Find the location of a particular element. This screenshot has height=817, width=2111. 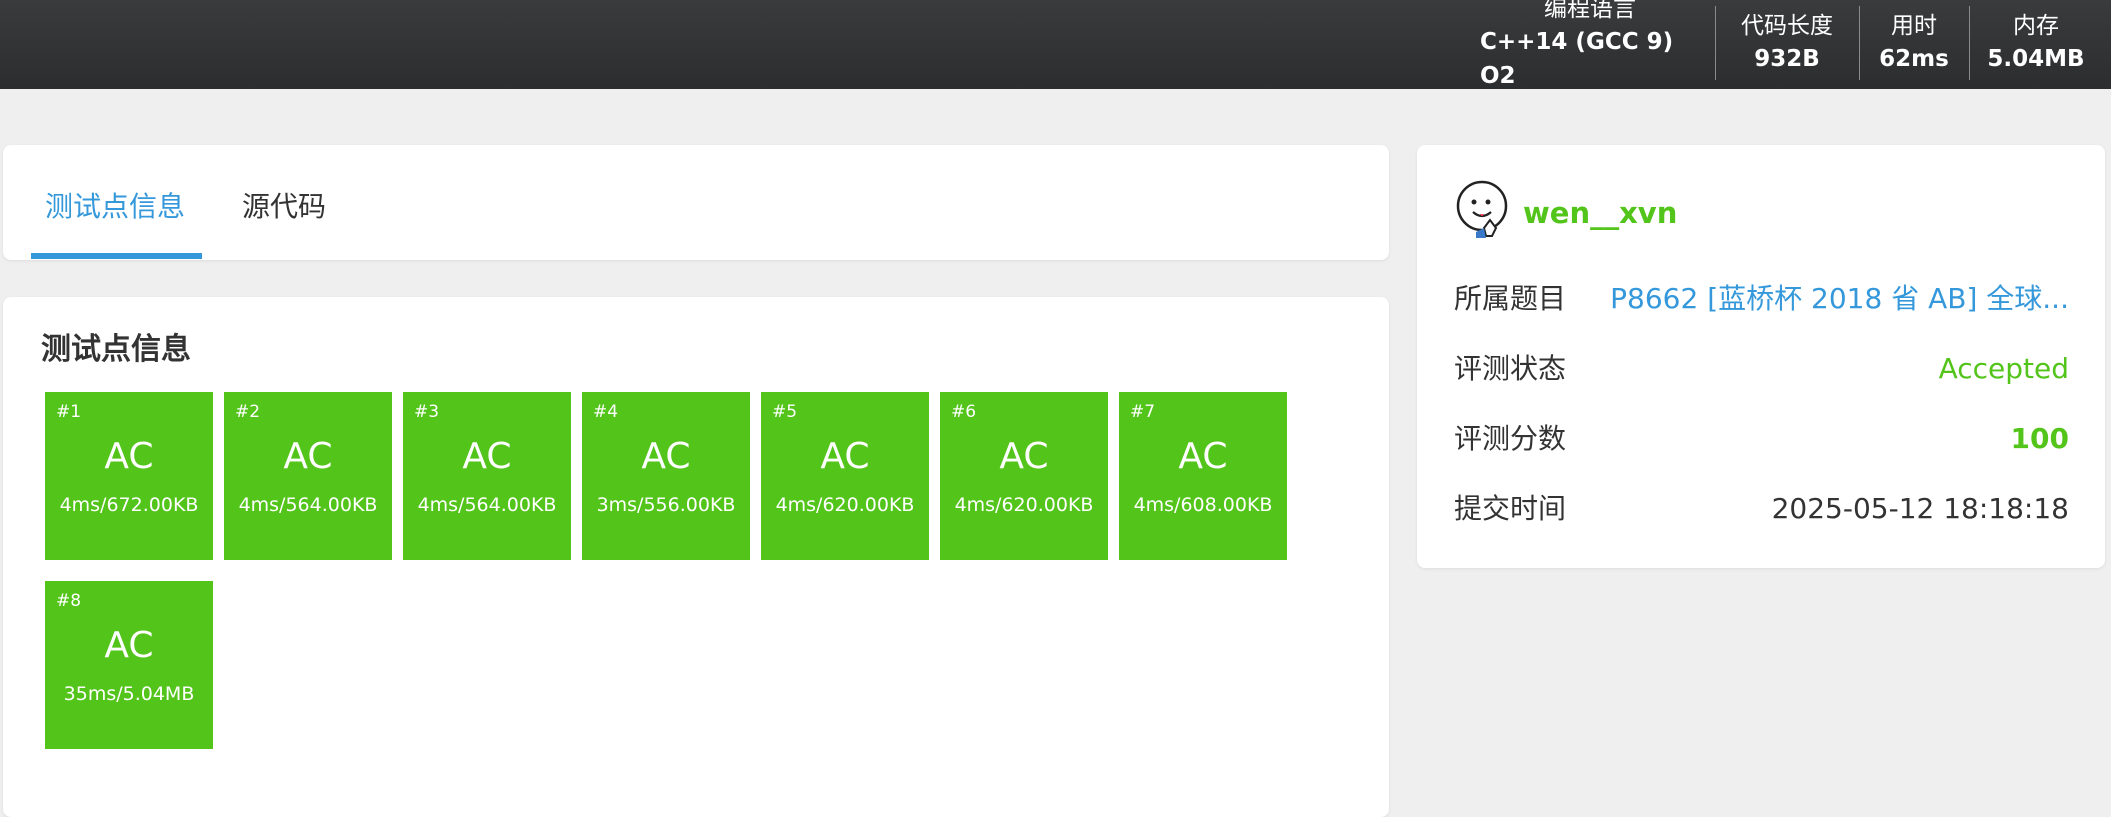

stat-time: 用时 62ms is located at coordinates (1914, 43).